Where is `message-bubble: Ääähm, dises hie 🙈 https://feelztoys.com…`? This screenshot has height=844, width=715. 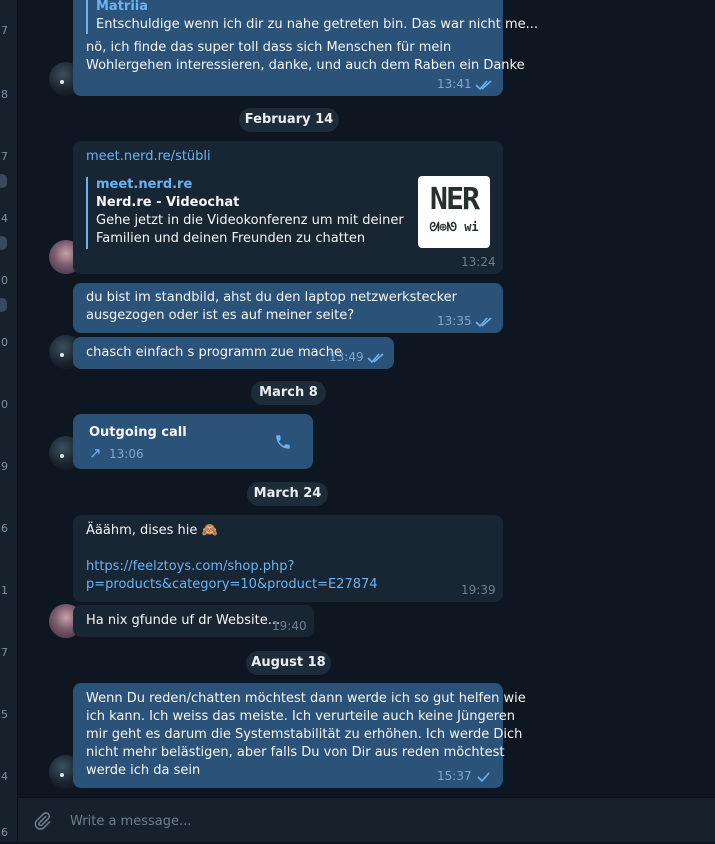 message-bubble: Ääähm, dises hie 🙈 https://feelztoys.com… is located at coordinates (288, 558).